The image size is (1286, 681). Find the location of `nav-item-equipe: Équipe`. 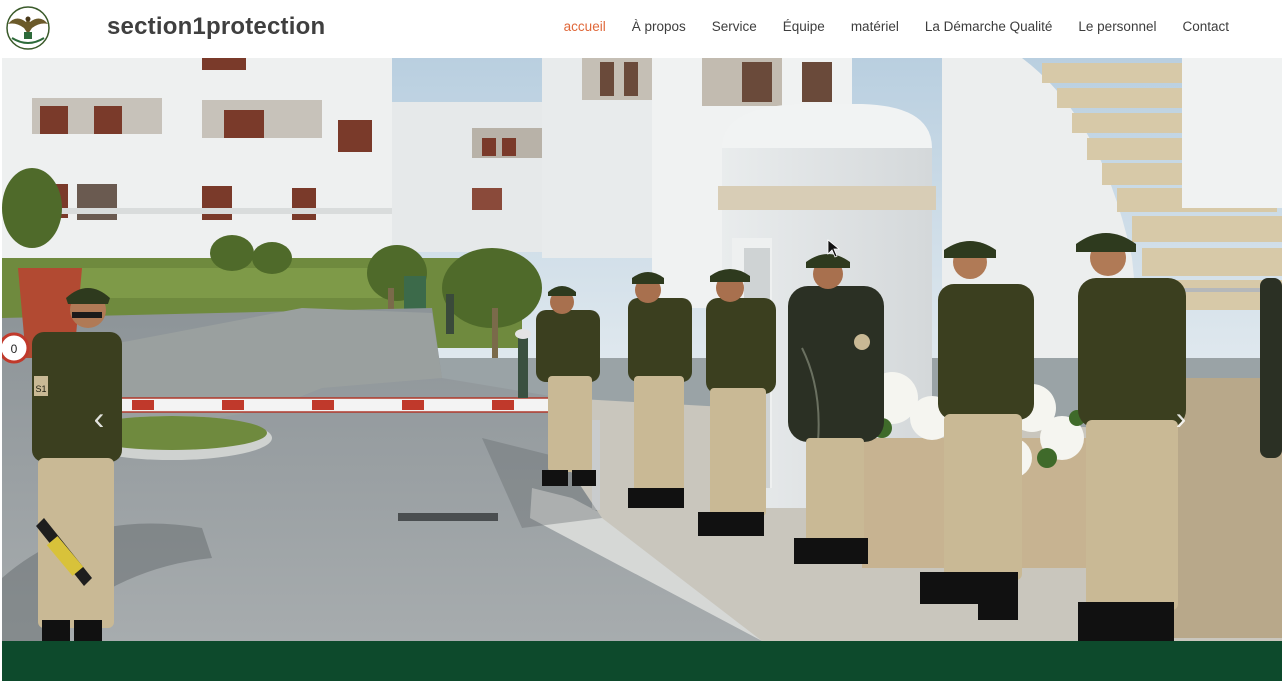

nav-item-equipe: Équipe is located at coordinates (804, 26).